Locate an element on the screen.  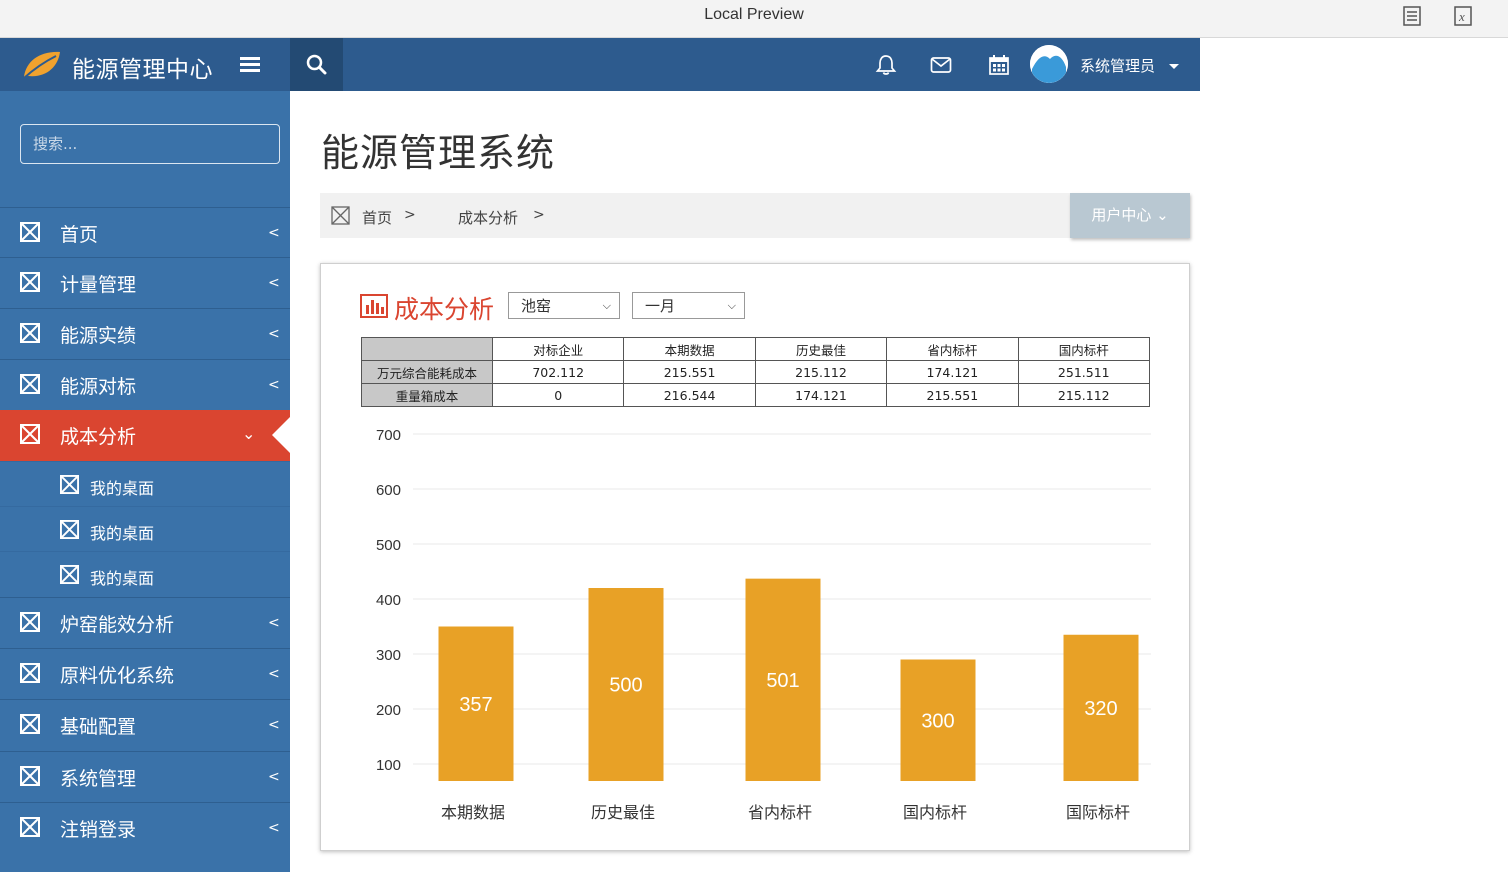
calendar-icon is located at coordinates (999, 65).